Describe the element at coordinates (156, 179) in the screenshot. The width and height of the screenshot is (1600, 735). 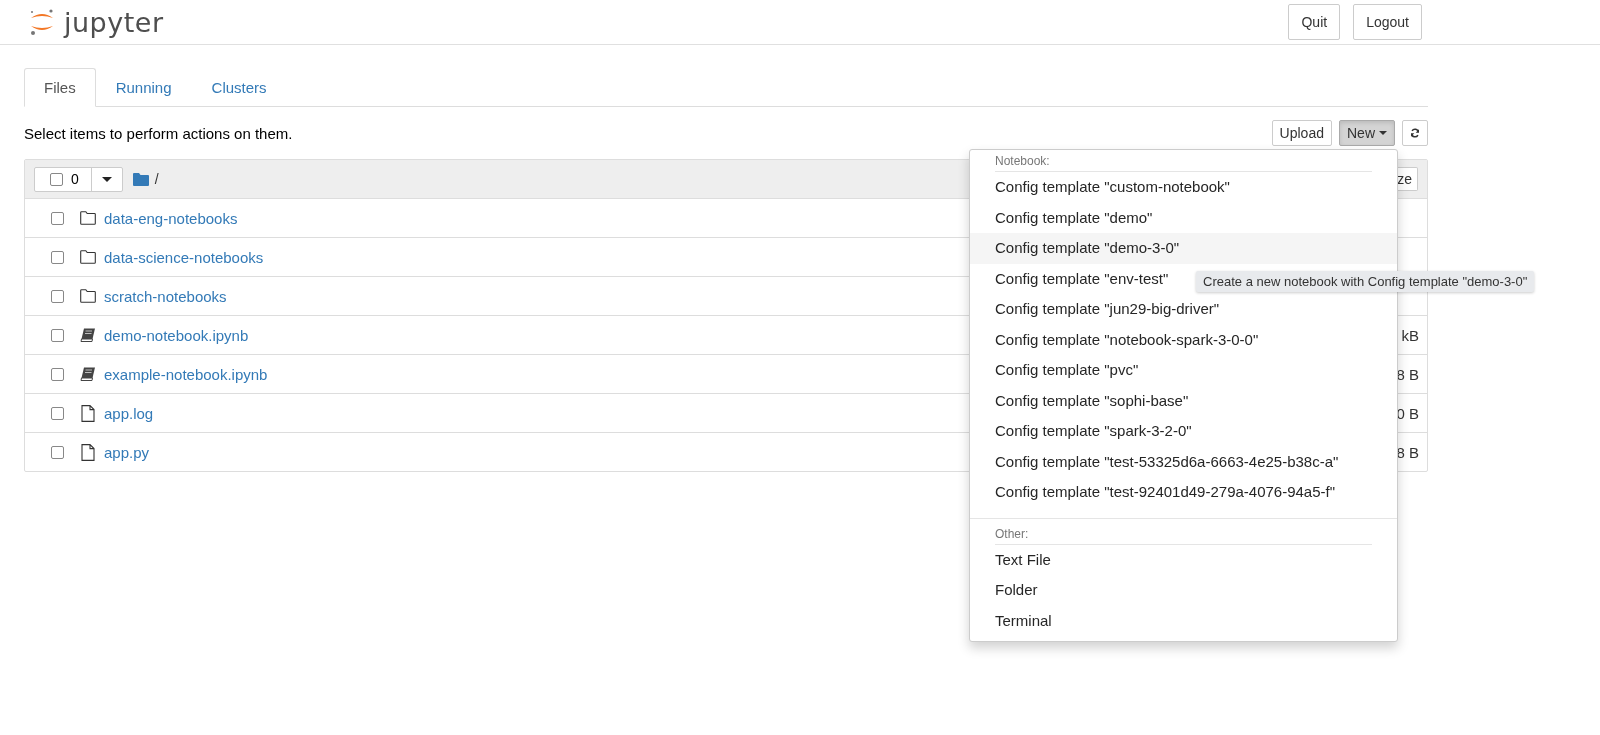
I see `breadcrumb-path: /` at that location.